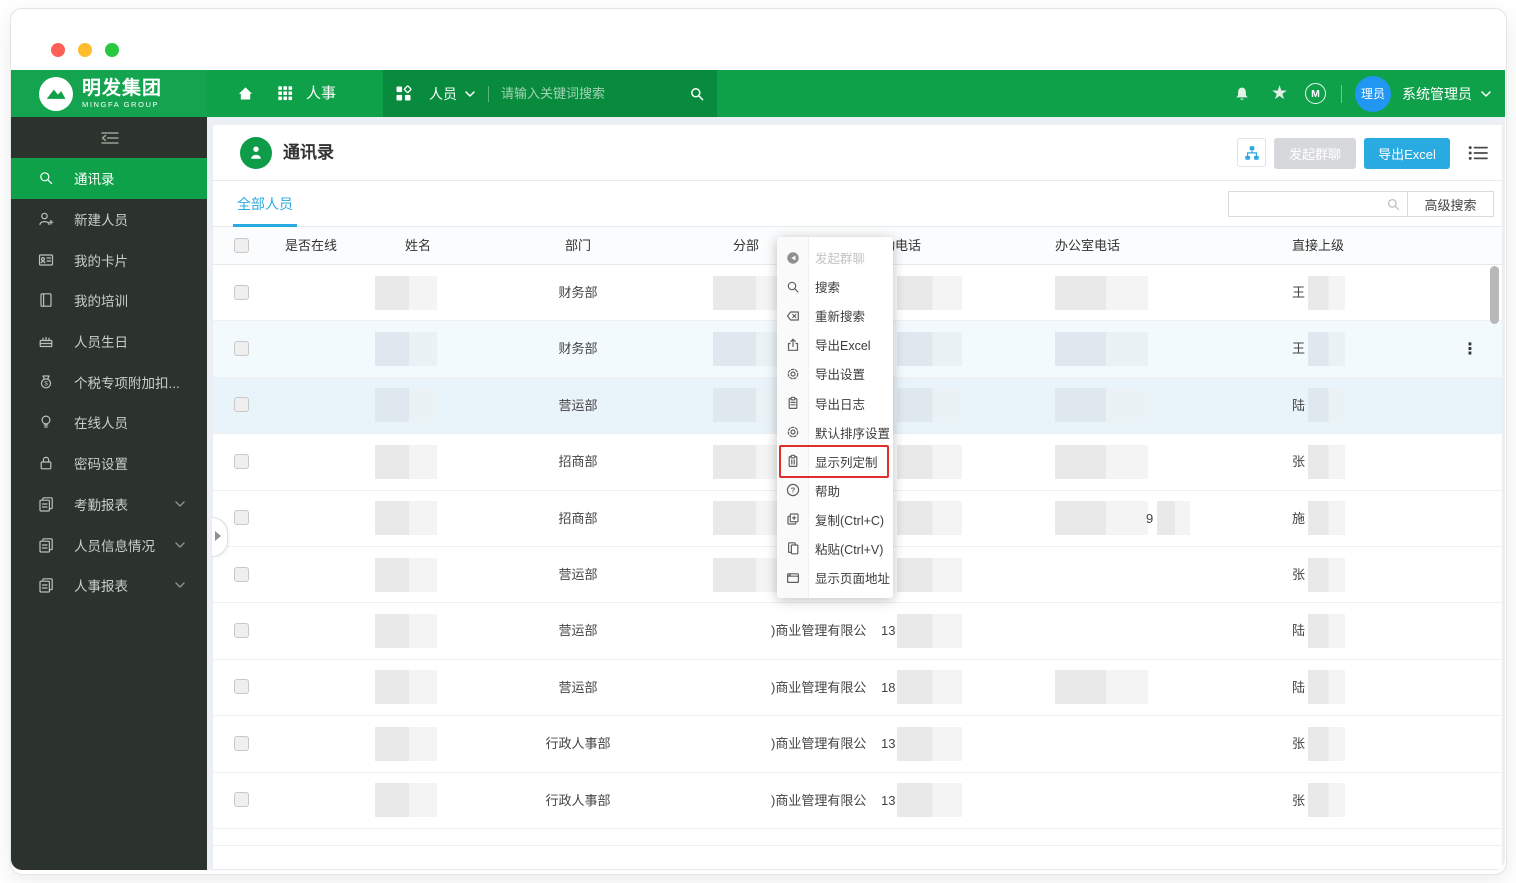  What do you see at coordinates (1326, 743) in the screenshot?
I see `redacted-supervisor` at bounding box center [1326, 743].